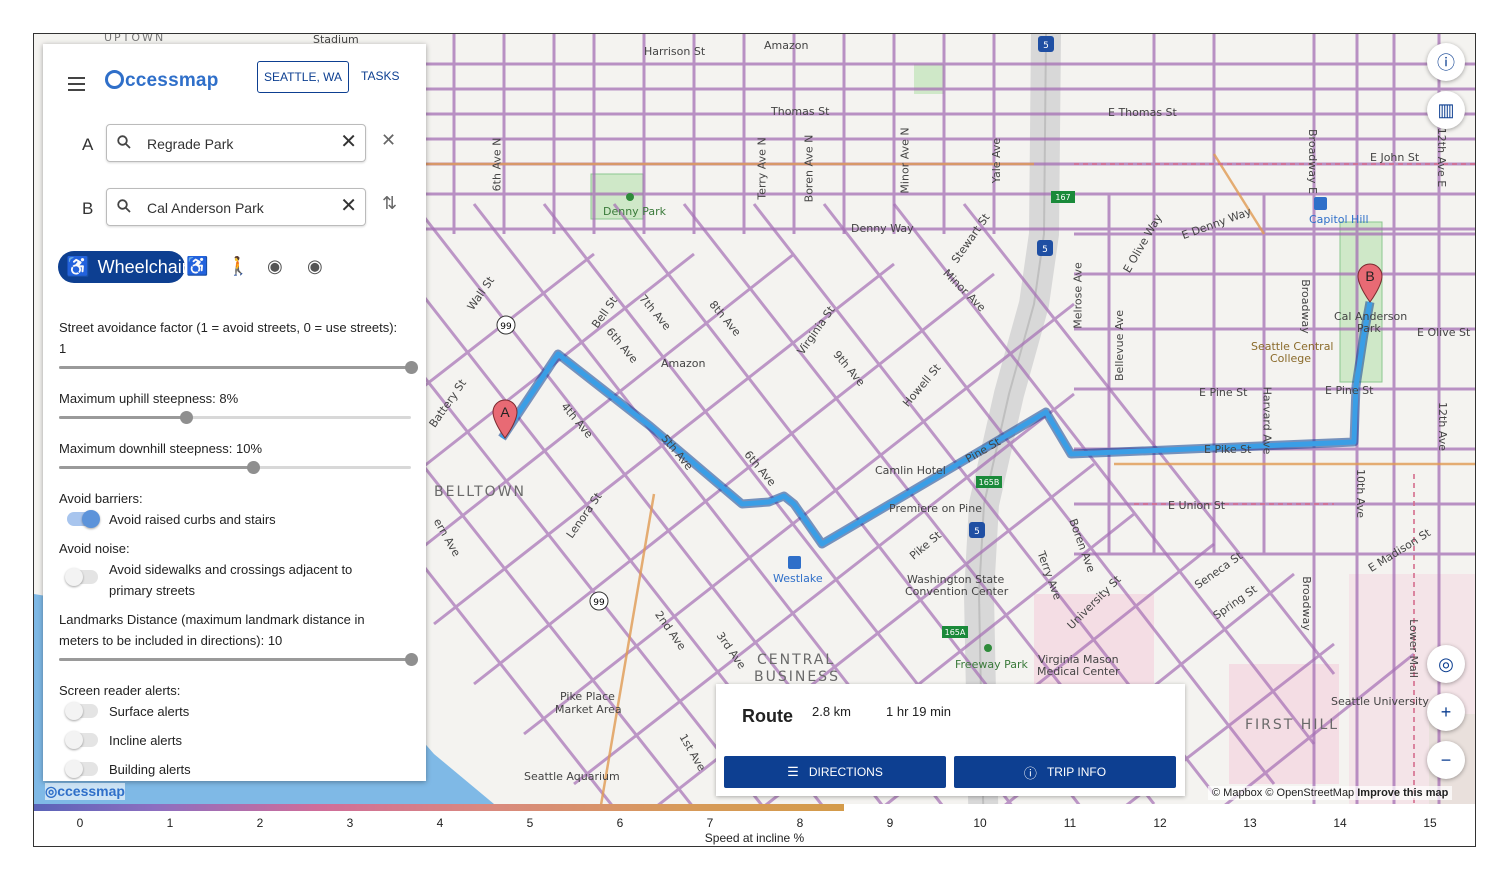 The width and height of the screenshot is (1508, 878). What do you see at coordinates (910, 470) in the screenshot?
I see `label-camlin: Camlin Hotel` at bounding box center [910, 470].